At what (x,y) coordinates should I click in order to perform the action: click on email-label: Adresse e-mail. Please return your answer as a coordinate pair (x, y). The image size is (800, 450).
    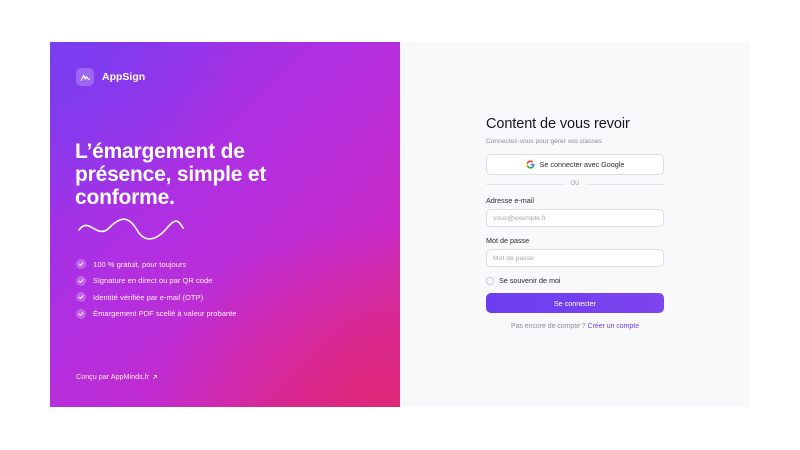
    Looking at the image, I should click on (510, 200).